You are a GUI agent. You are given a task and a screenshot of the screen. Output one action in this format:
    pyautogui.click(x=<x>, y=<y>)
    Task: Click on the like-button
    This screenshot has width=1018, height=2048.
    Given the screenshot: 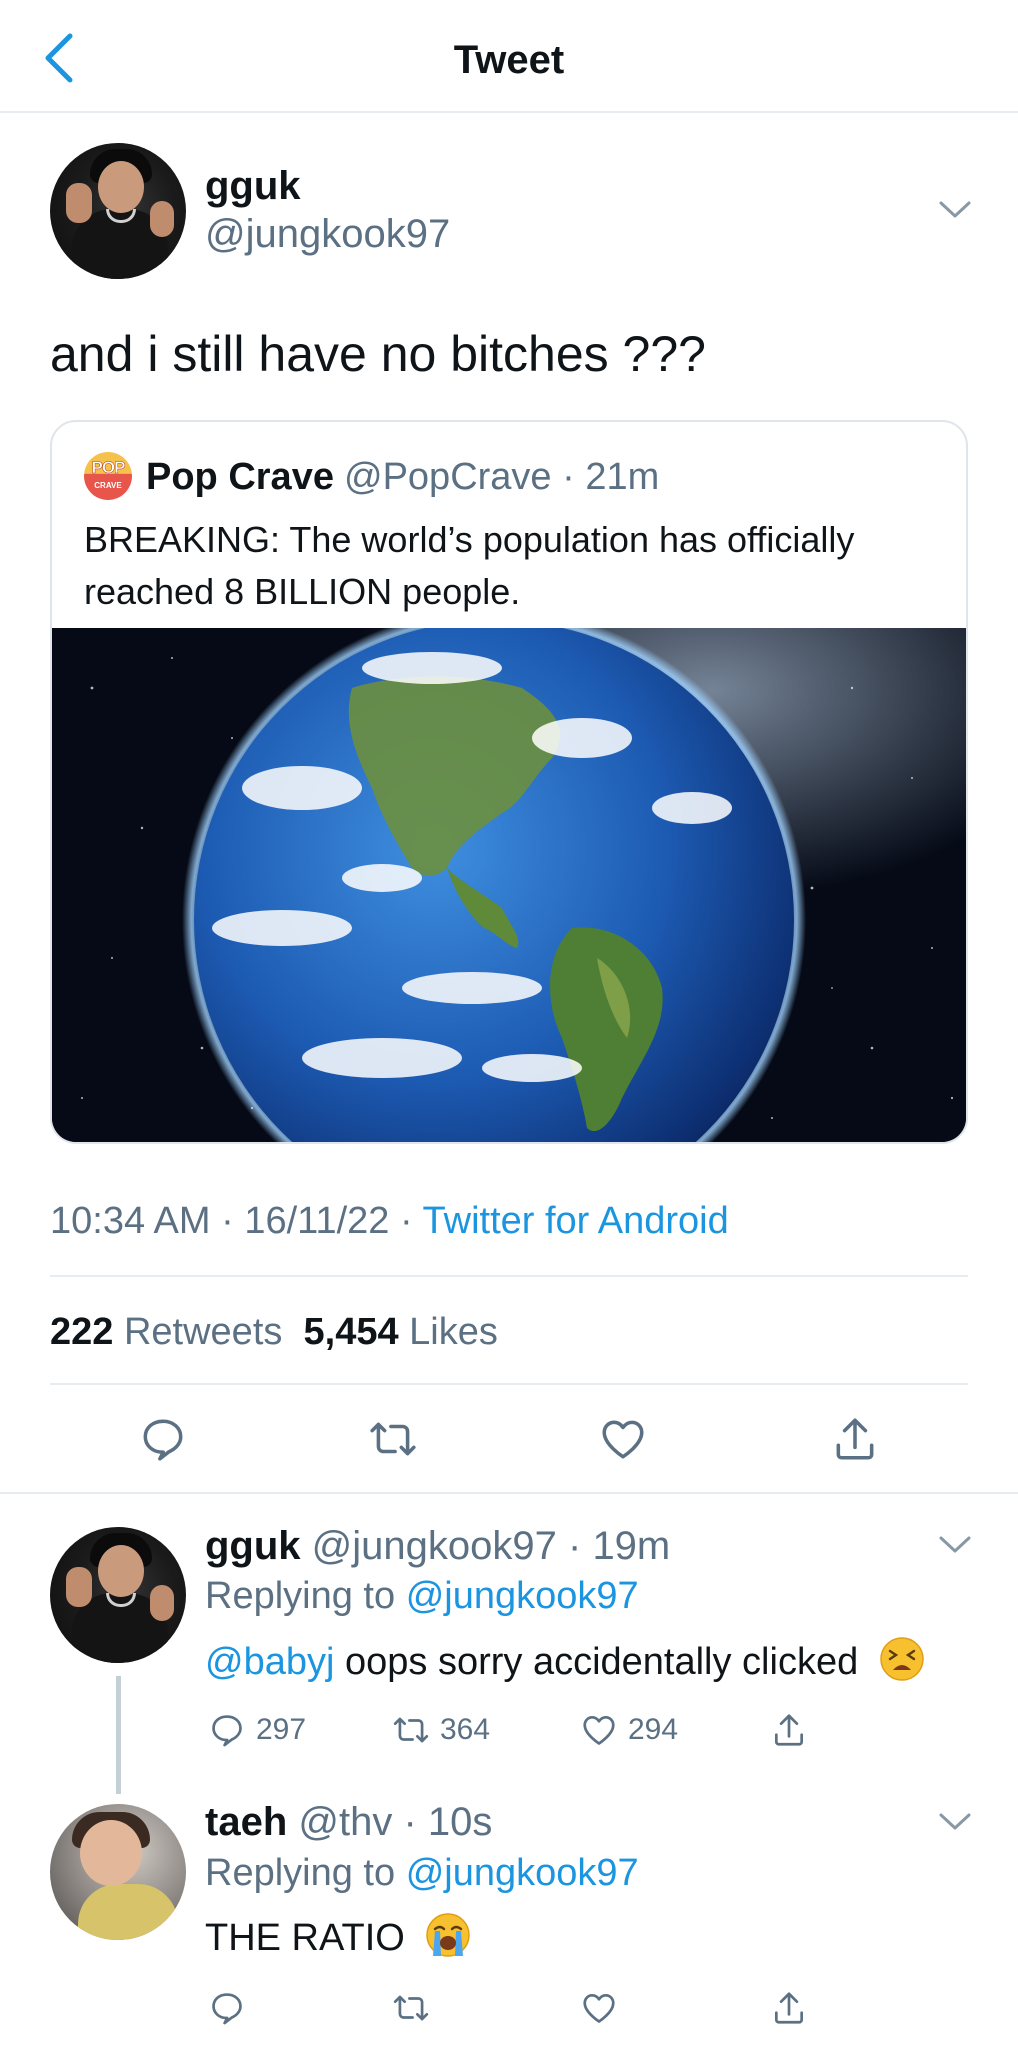 What is the action you would take?
    pyautogui.click(x=623, y=1439)
    